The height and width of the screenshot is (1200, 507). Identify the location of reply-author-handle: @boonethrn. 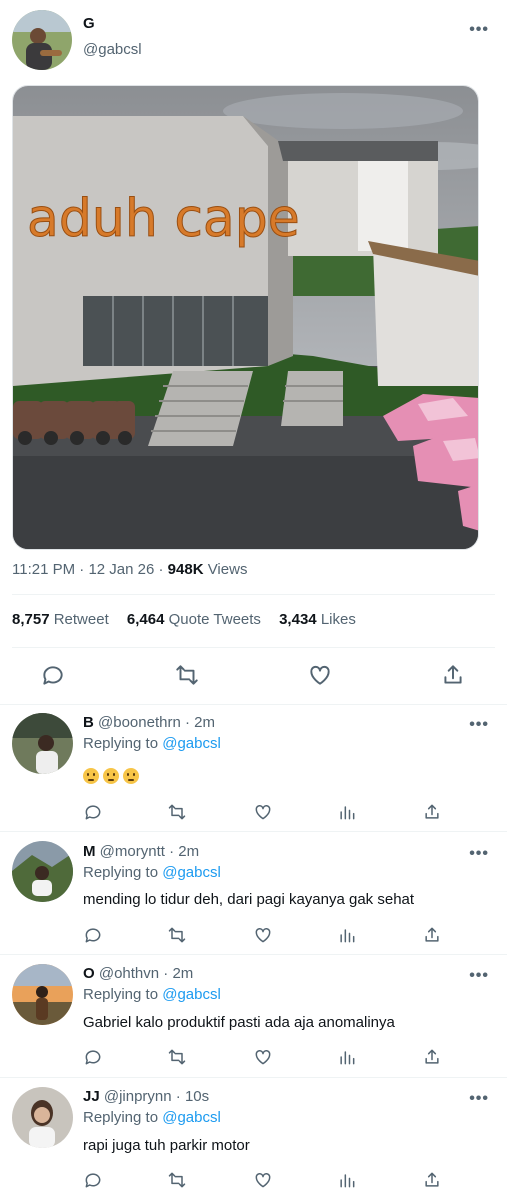
(139, 722).